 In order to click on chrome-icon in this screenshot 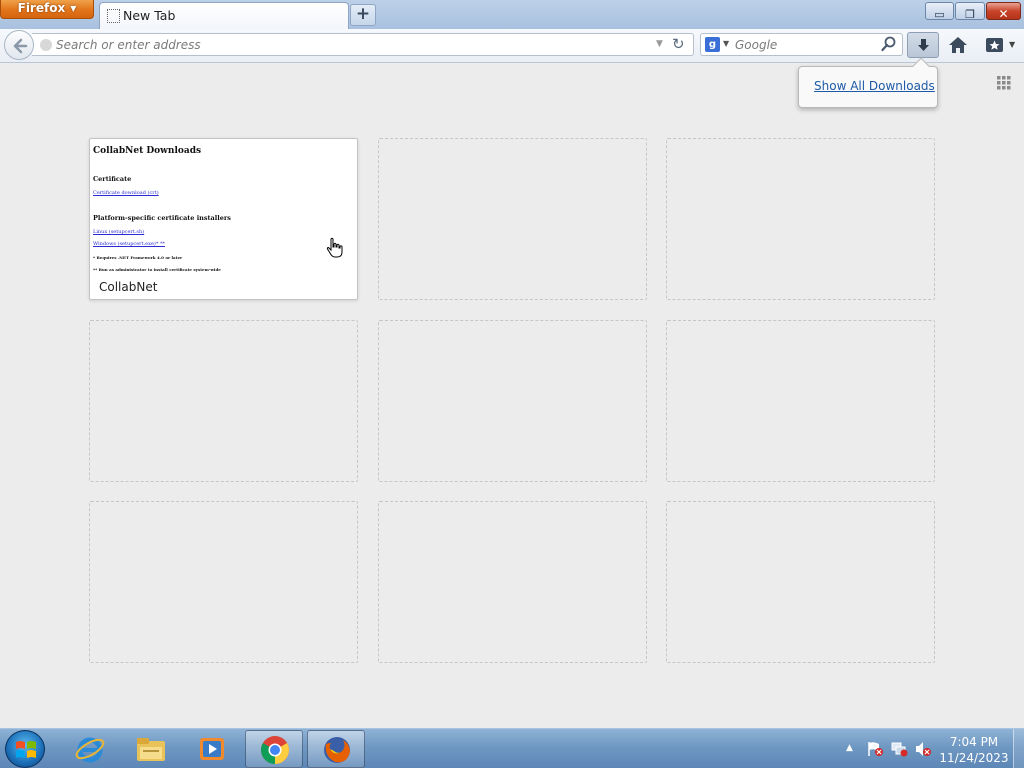, I will do `click(275, 750)`.